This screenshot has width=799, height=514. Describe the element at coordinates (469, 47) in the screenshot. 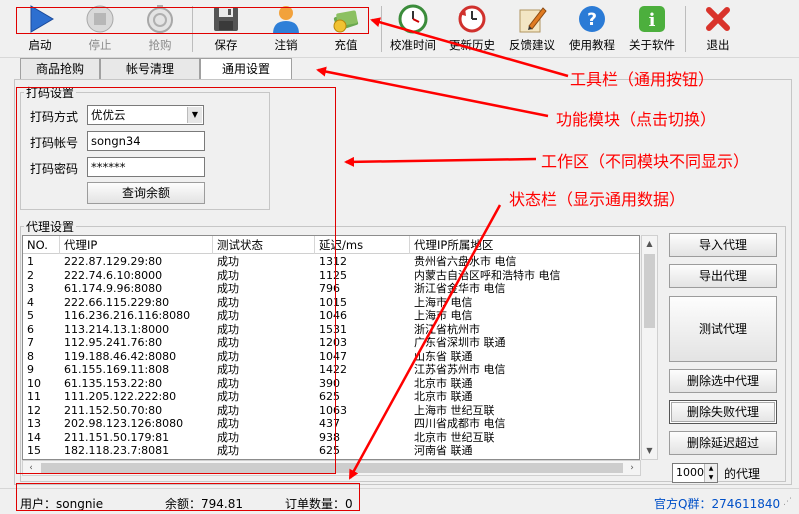

I see `toolbar-arrow` at that location.